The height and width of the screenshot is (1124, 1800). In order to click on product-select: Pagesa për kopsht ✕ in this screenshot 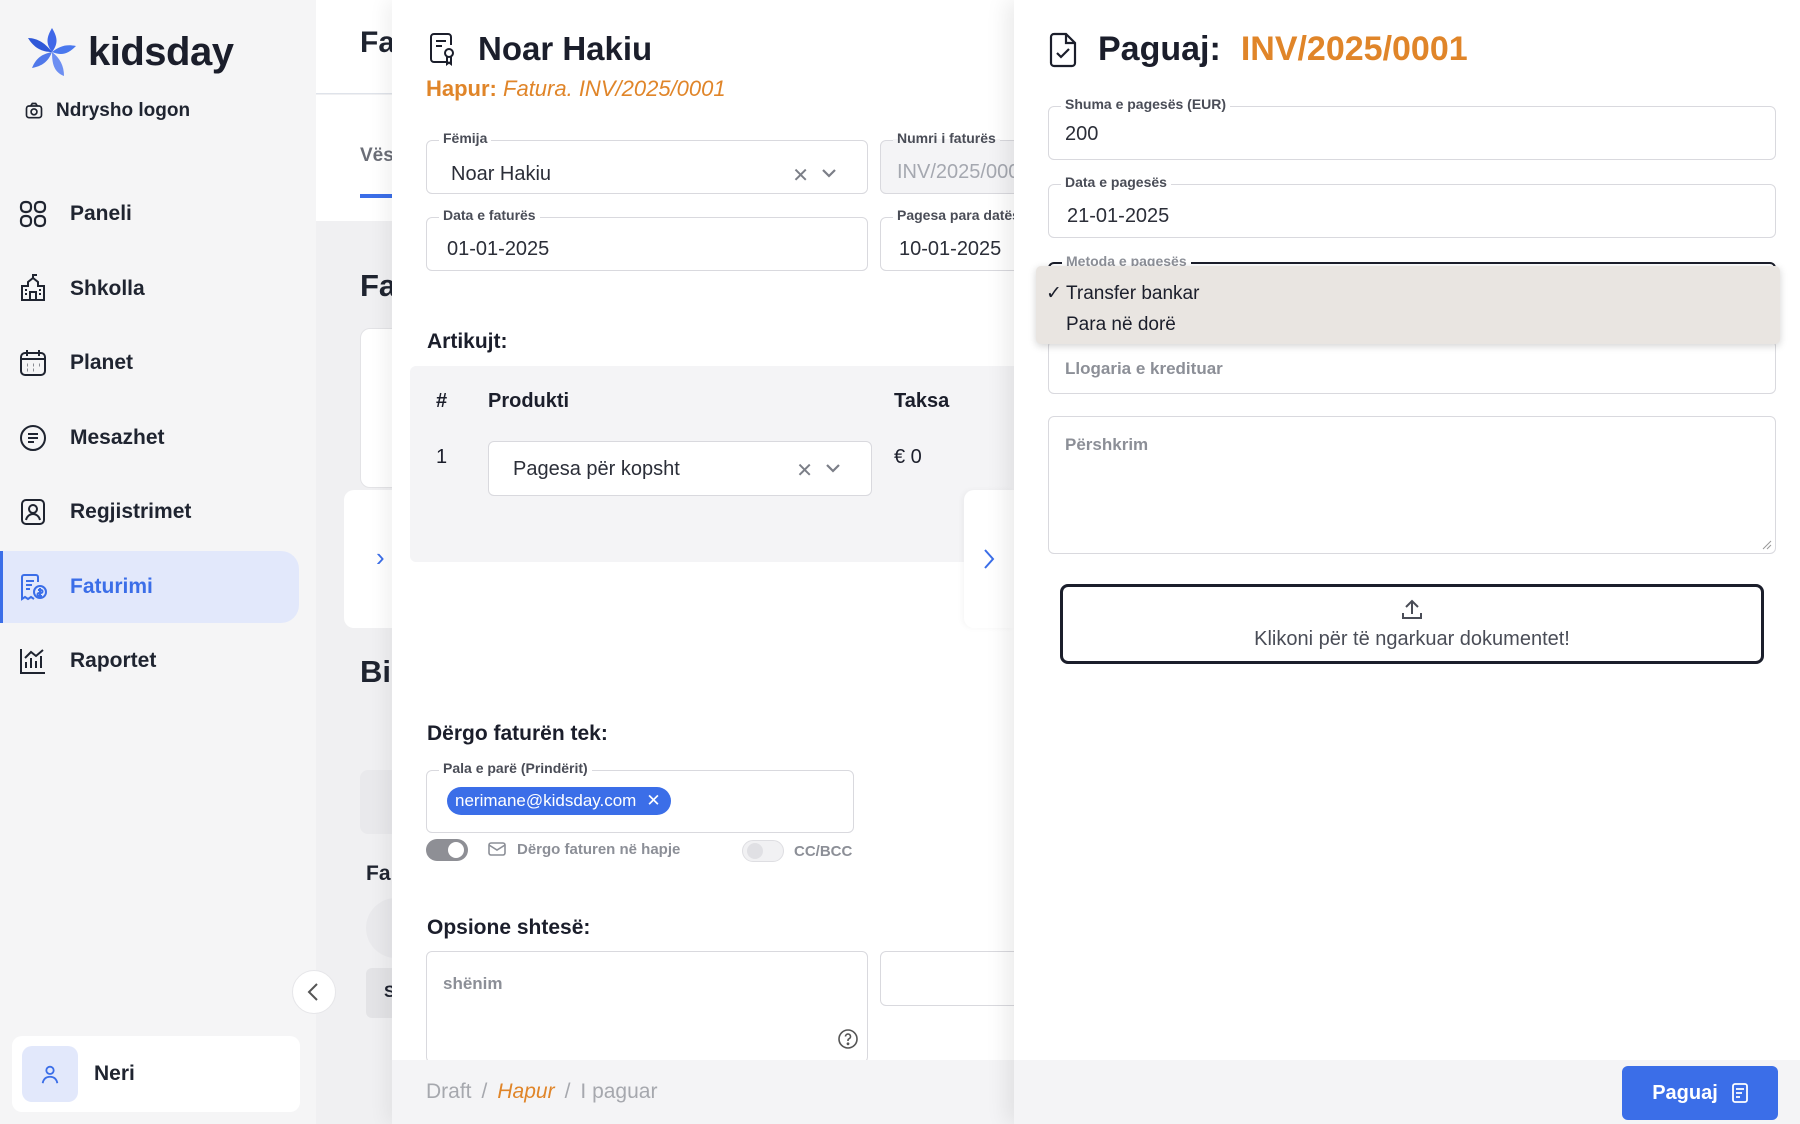, I will do `click(680, 468)`.